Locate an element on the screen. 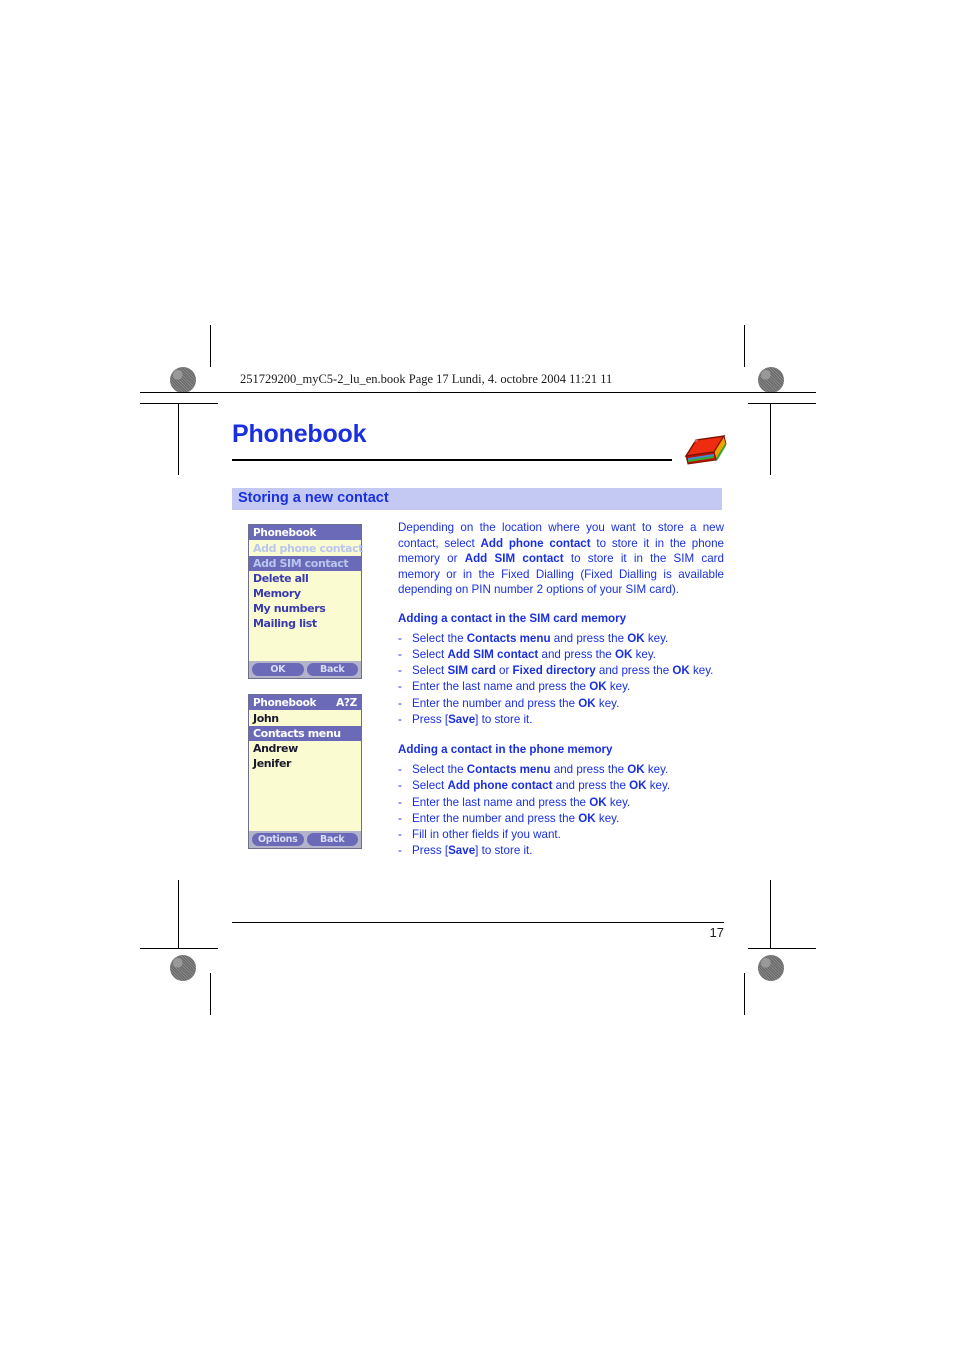  intro-bold-add-phone-contact: Add phone contact is located at coordinates (535, 543).